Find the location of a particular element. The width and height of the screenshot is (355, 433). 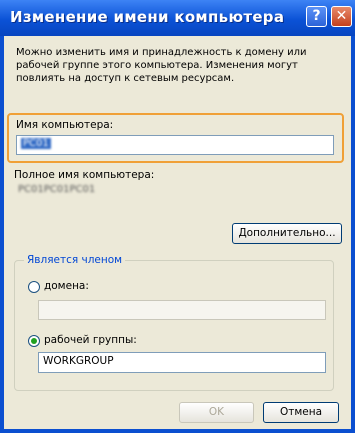

domain-radio is located at coordinates (34, 287).